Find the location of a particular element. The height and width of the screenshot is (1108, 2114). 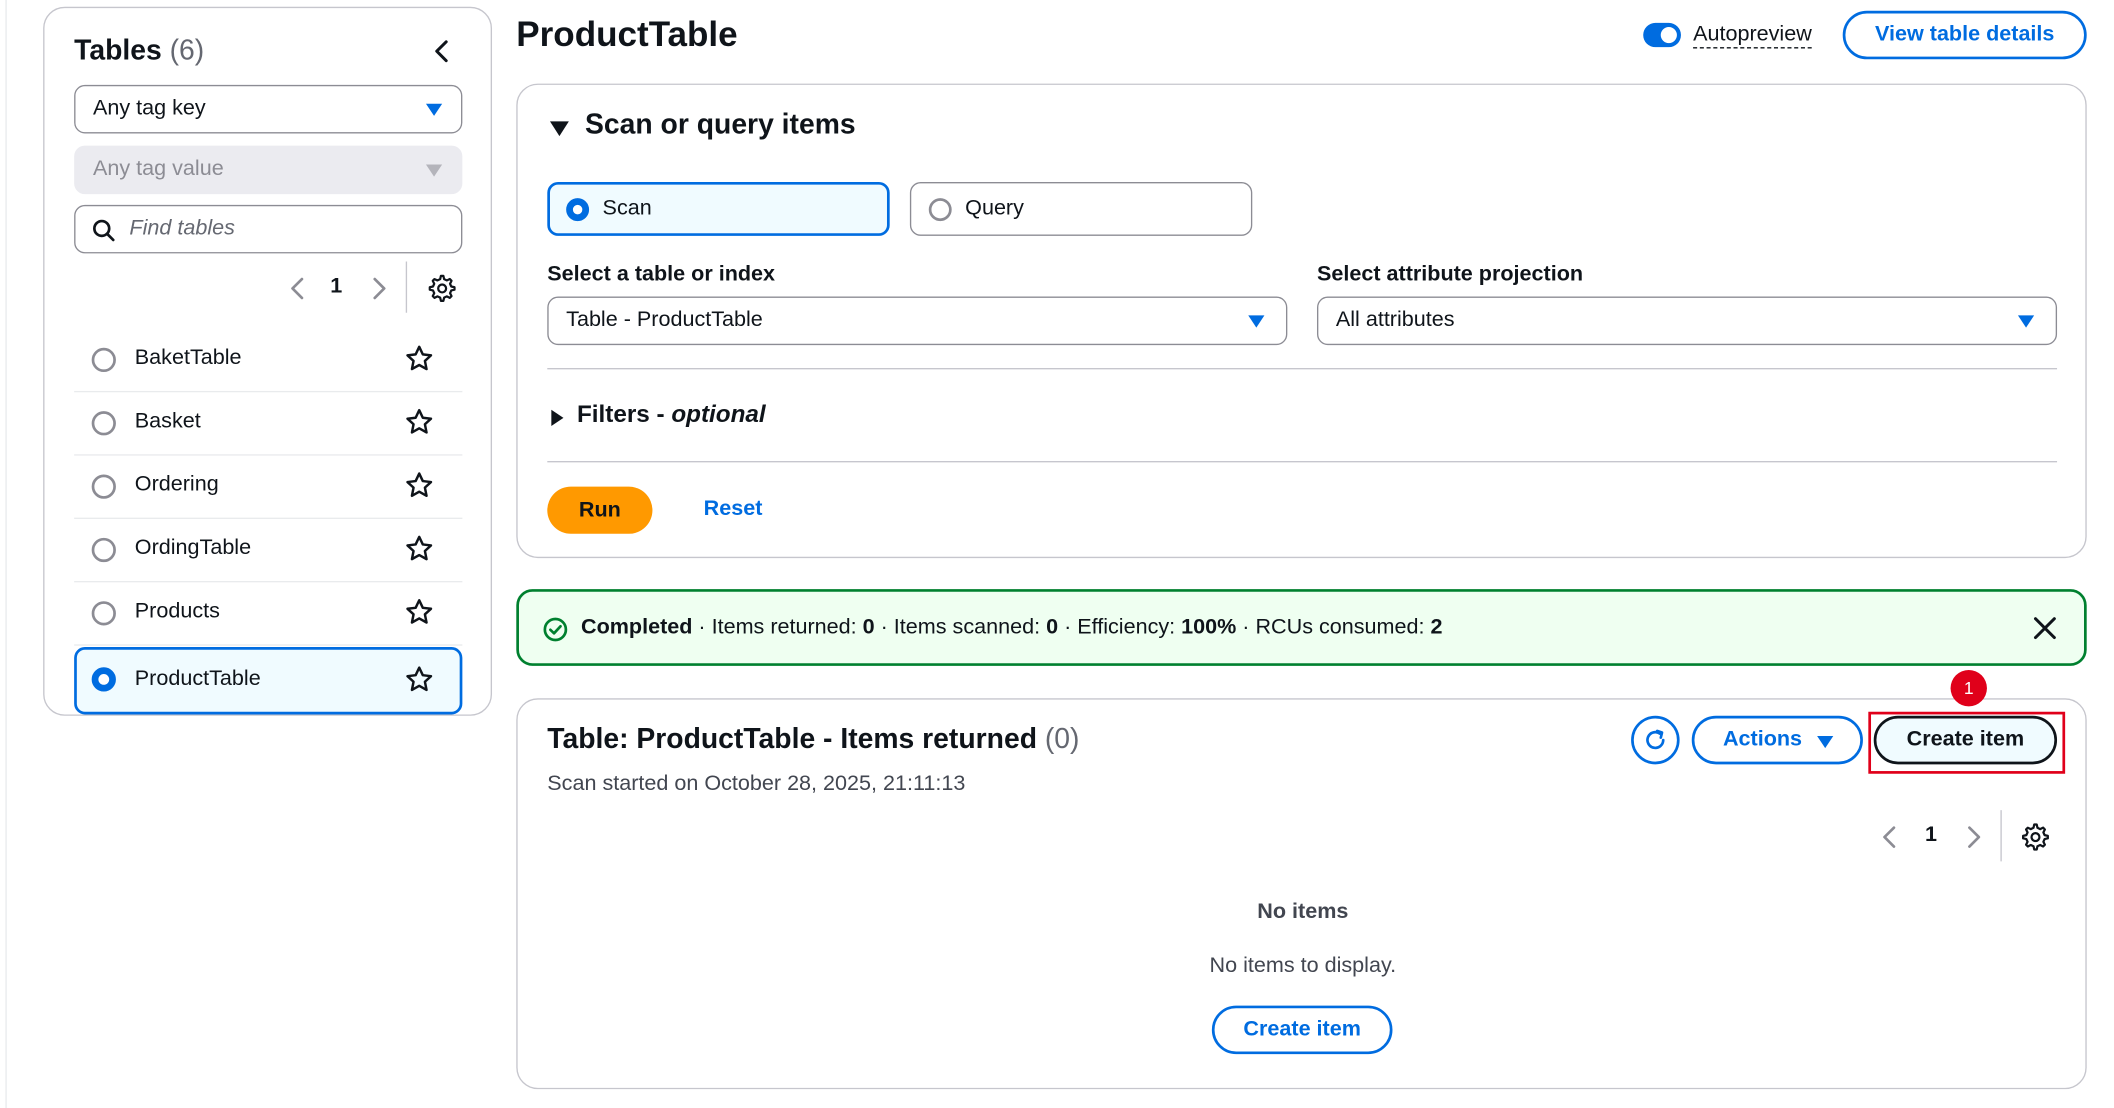

table-name: Basket is located at coordinates (167, 421).